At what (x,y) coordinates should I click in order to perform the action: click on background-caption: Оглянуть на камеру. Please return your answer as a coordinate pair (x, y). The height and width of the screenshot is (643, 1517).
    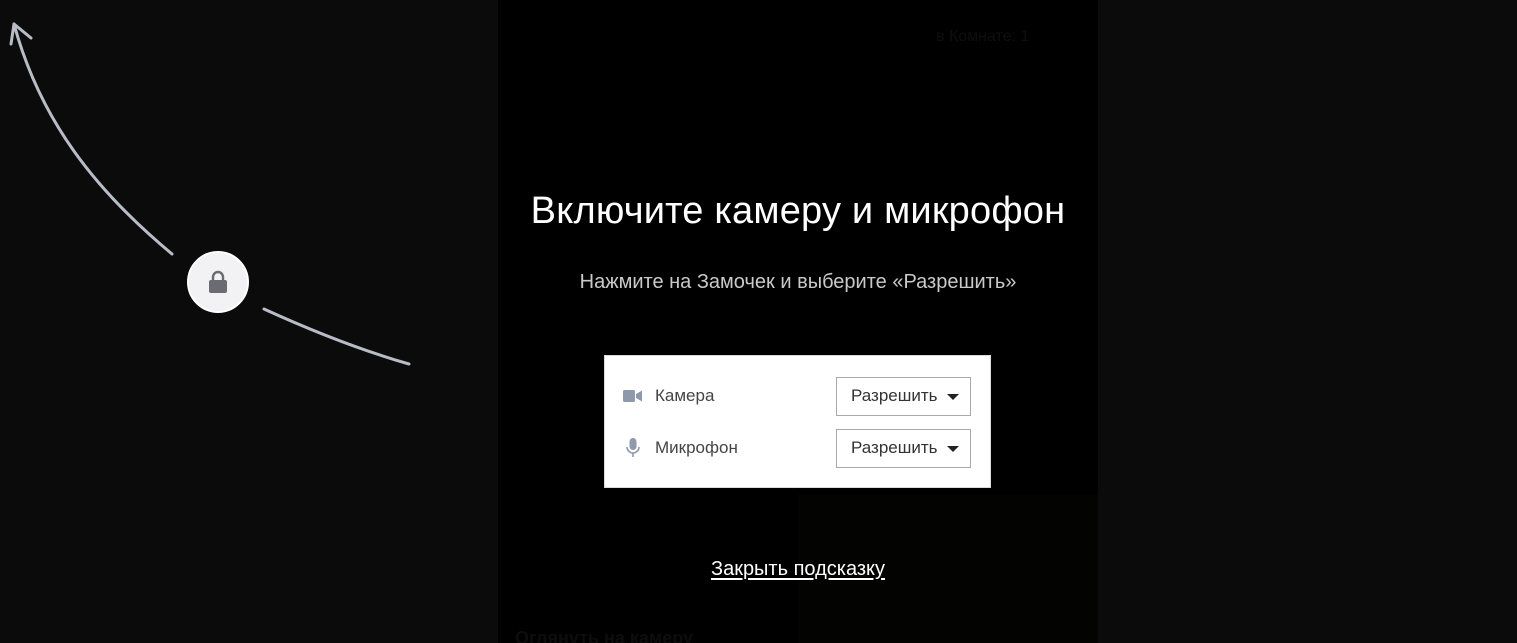
    Looking at the image, I should click on (604, 635).